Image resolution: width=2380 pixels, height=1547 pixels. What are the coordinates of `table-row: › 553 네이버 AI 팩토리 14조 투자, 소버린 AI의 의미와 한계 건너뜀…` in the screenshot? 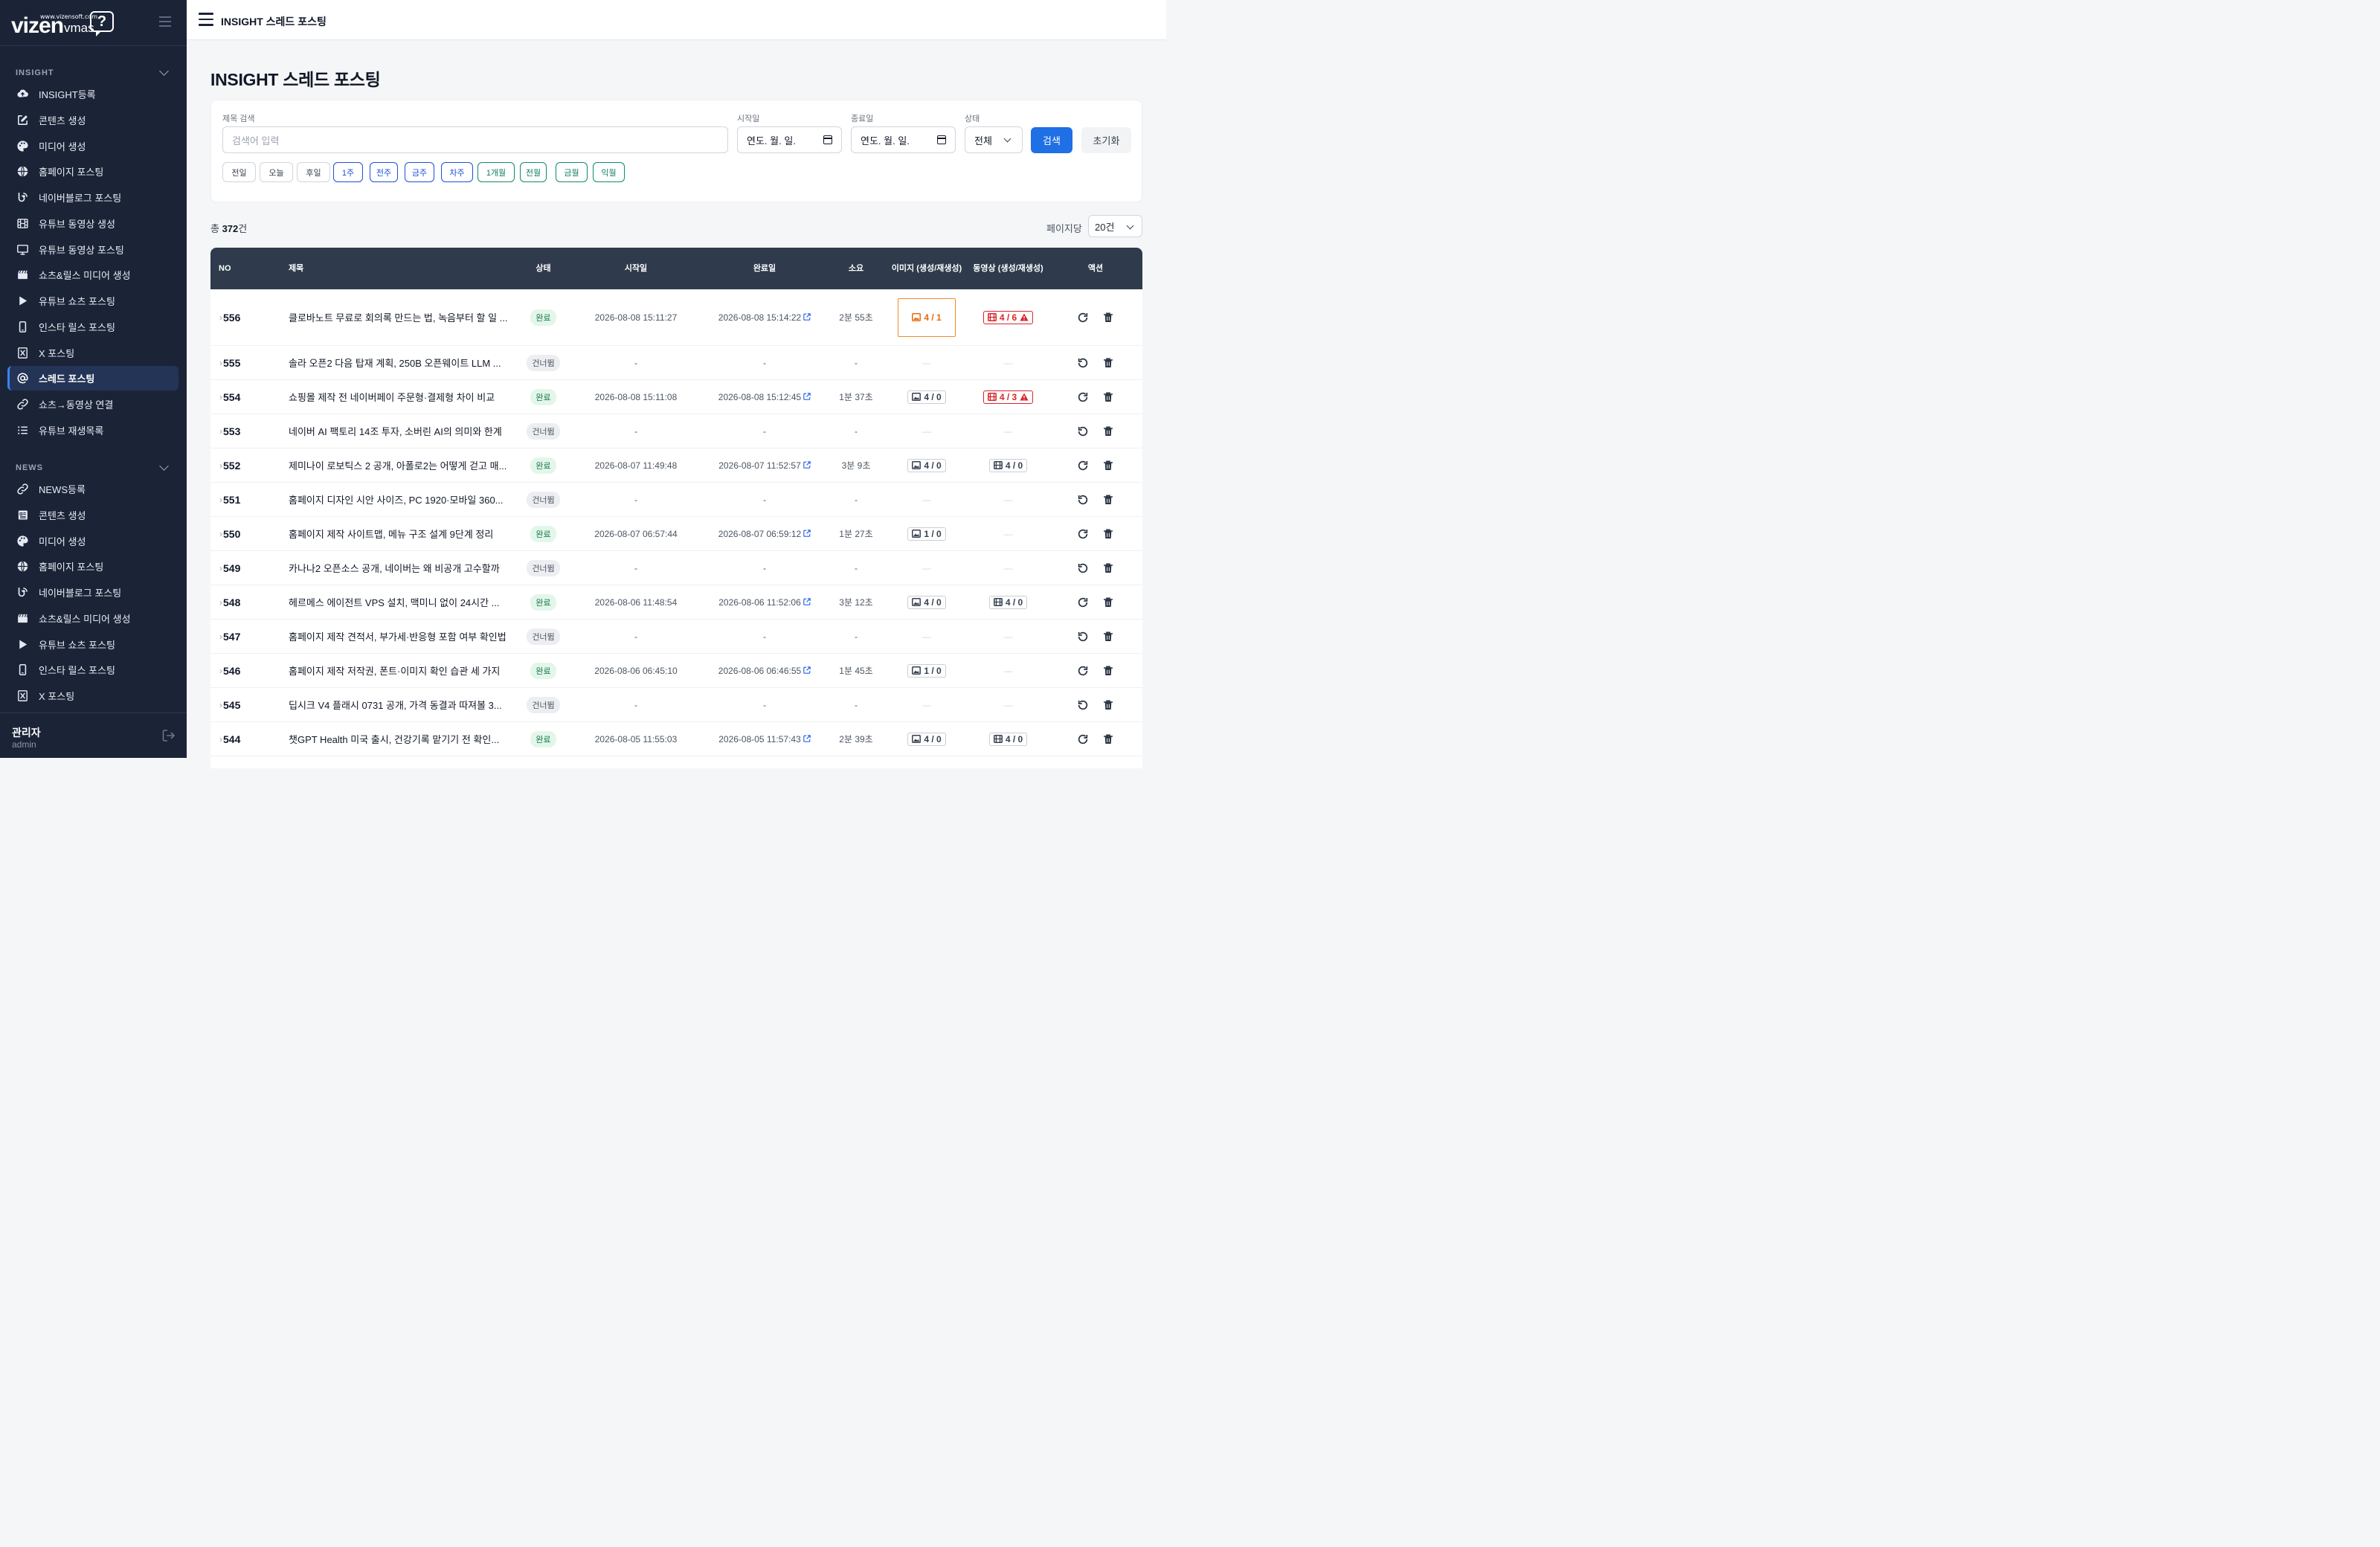 It's located at (676, 431).